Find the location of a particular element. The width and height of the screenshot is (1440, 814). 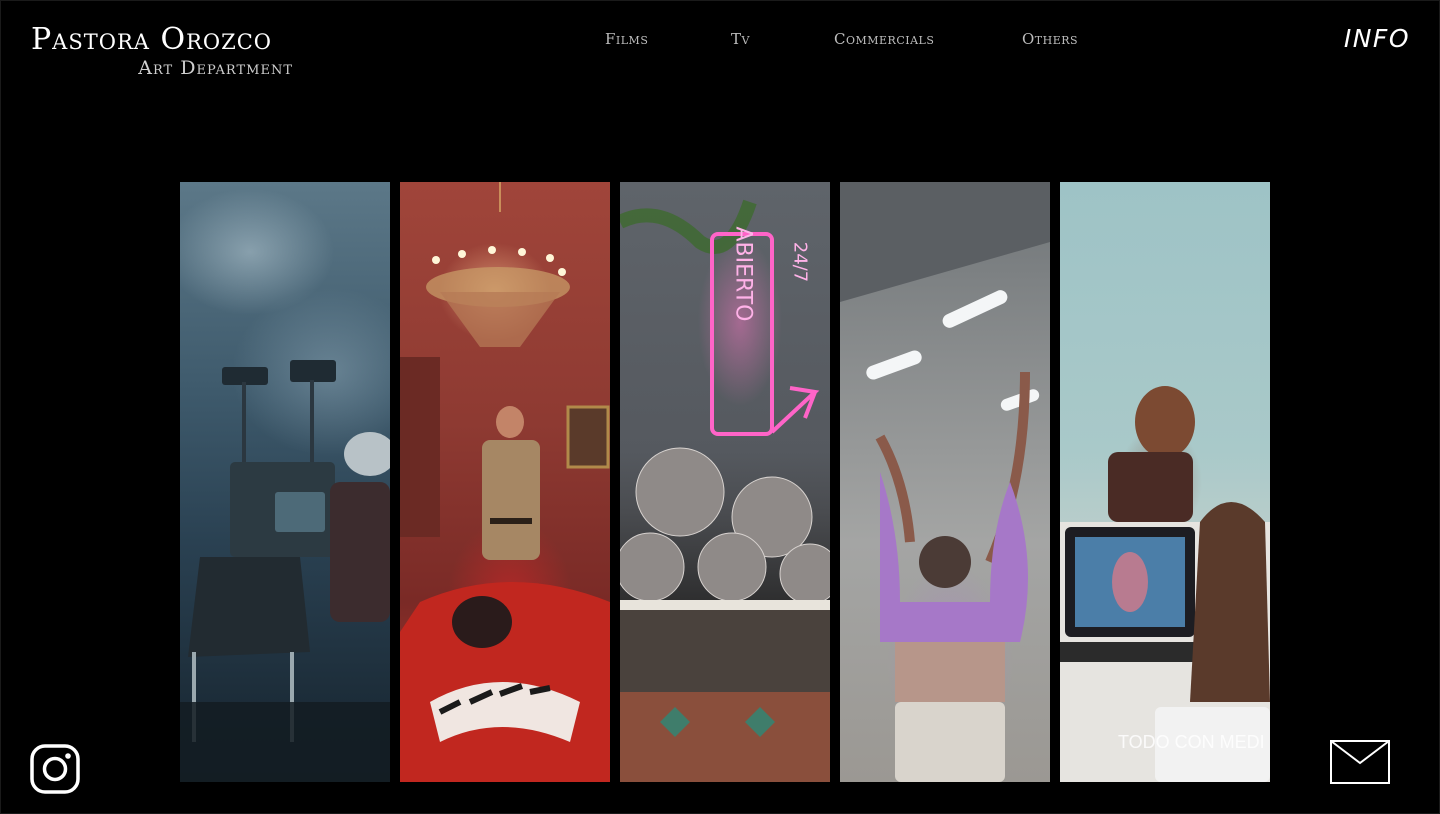

gallery-panel-films is located at coordinates (285, 482).